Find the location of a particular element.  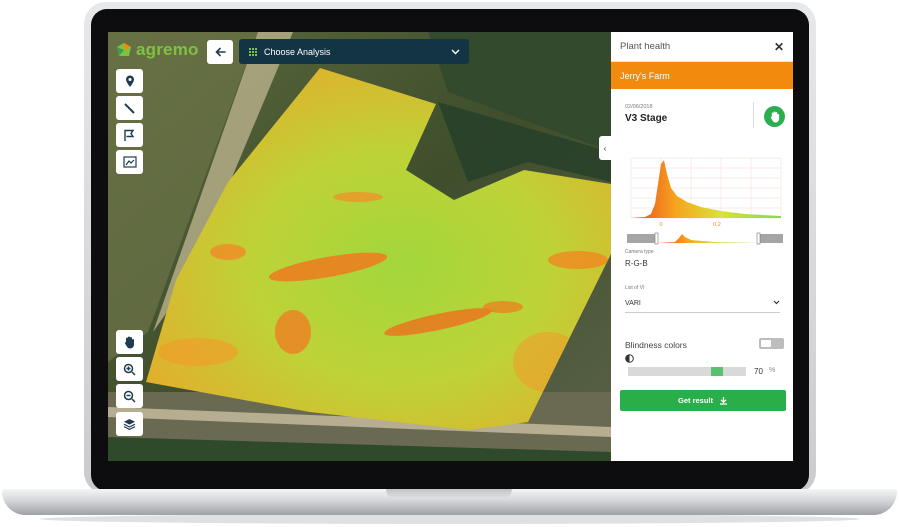

location-pin-tool is located at coordinates (129, 81).